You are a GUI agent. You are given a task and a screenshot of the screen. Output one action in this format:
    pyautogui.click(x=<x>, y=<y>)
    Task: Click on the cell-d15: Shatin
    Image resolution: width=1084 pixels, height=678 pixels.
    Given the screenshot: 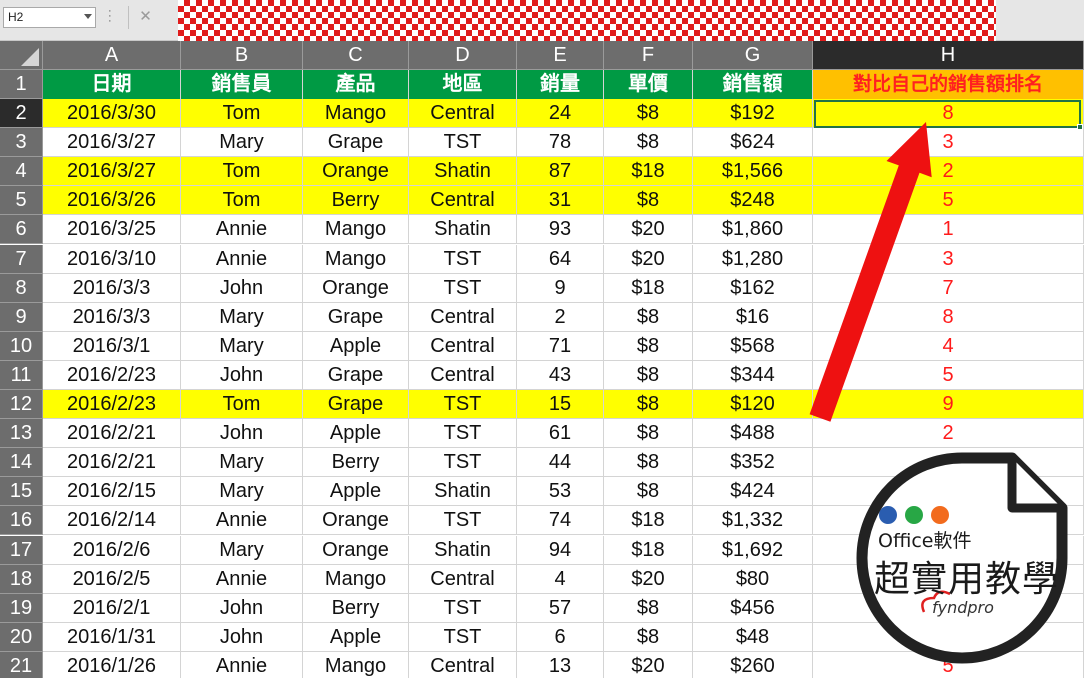 What is the action you would take?
    pyautogui.click(x=463, y=492)
    